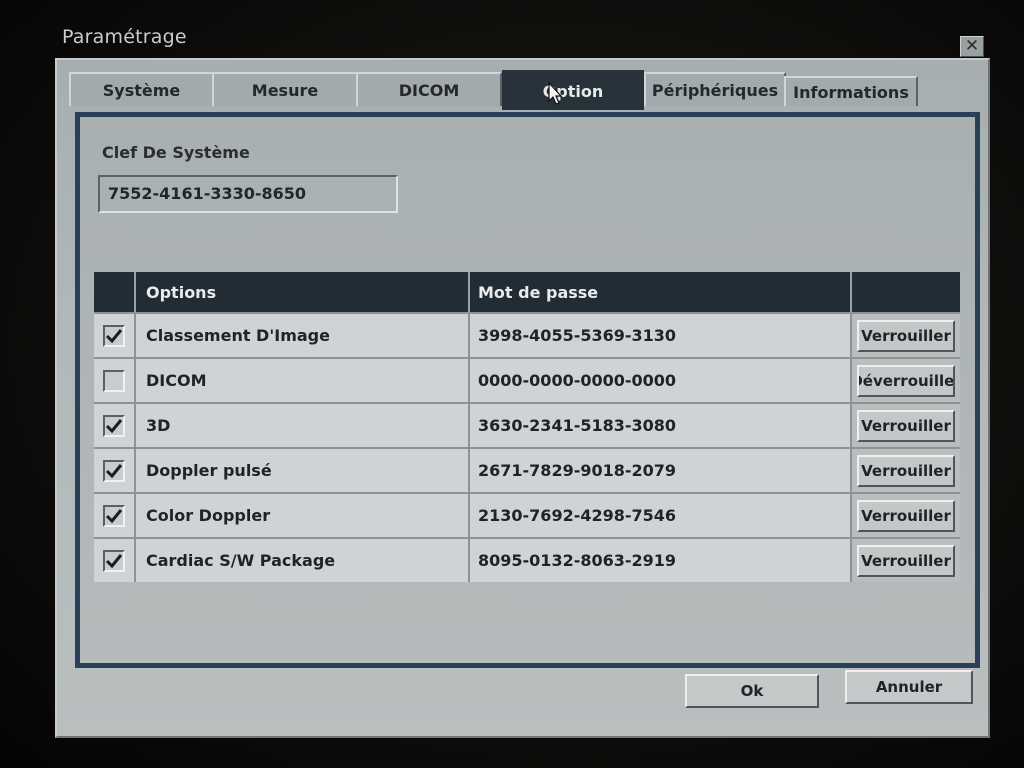  I want to click on table-header: Options Mot de passe, so click(527, 292).